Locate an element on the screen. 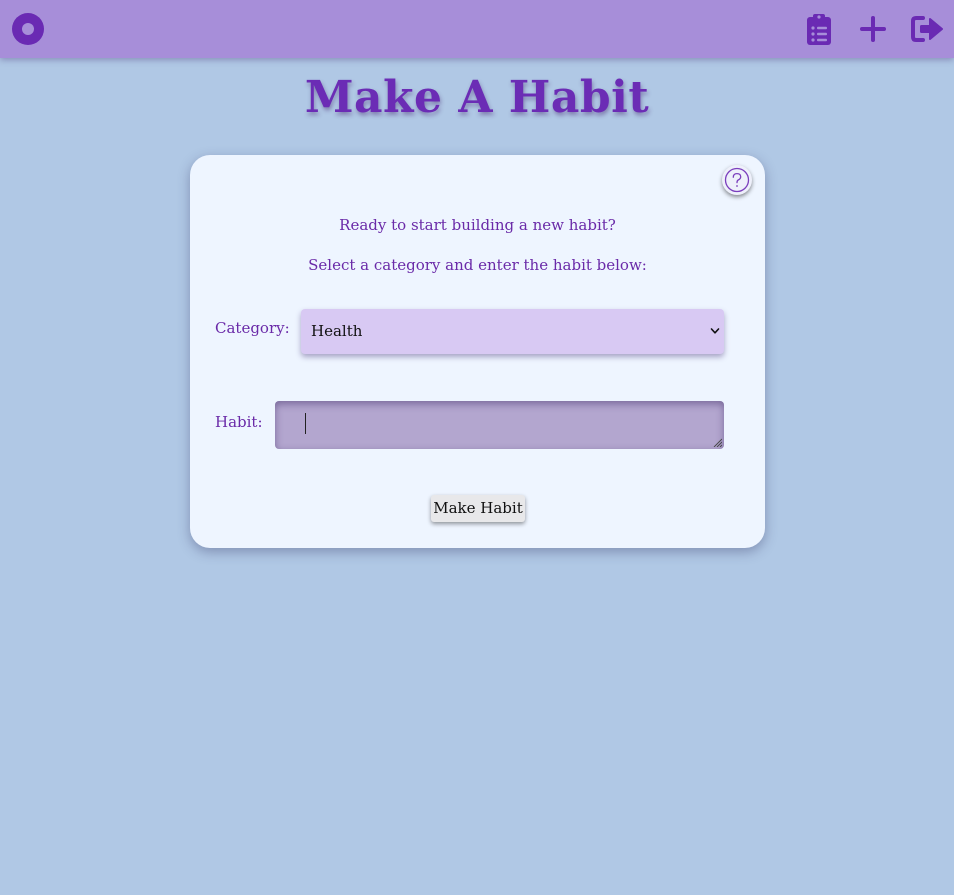 This screenshot has height=895, width=954. habit-textarea is located at coordinates (499, 425).